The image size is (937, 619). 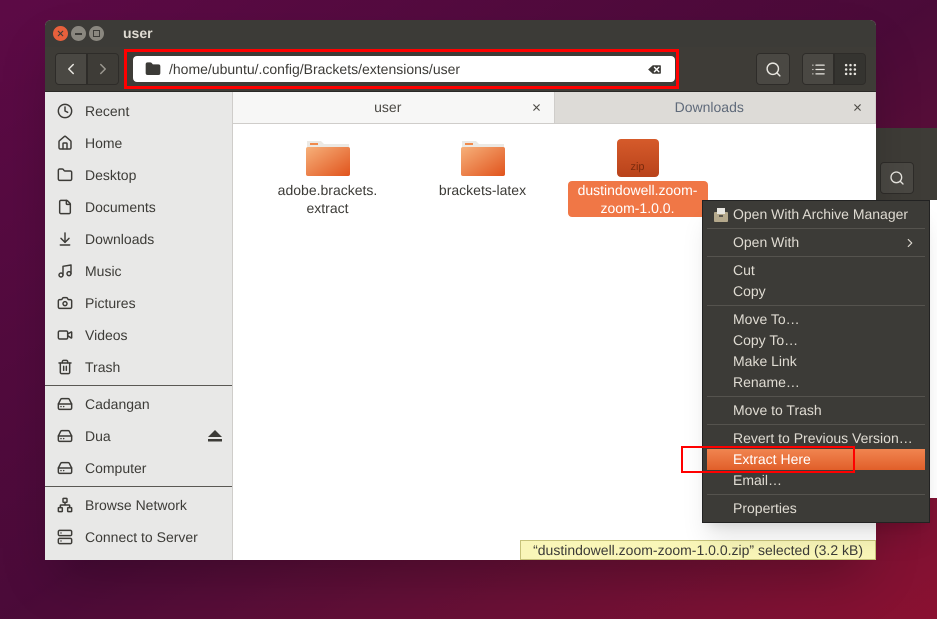 What do you see at coordinates (138, 207) in the screenshot?
I see `sidebar-item: Documents` at bounding box center [138, 207].